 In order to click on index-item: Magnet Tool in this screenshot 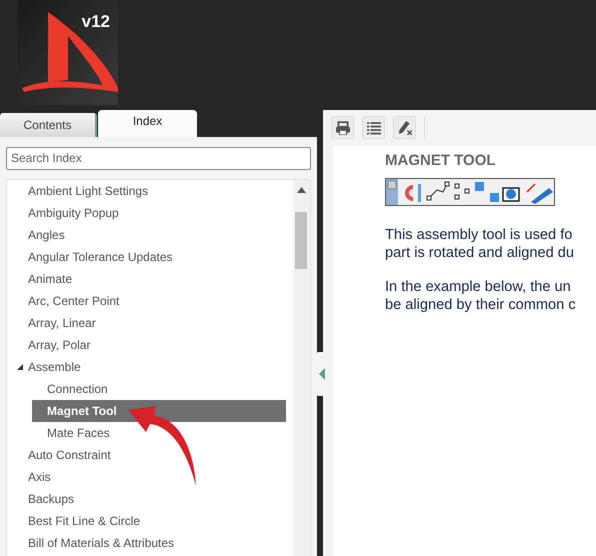, I will do `click(159, 411)`.